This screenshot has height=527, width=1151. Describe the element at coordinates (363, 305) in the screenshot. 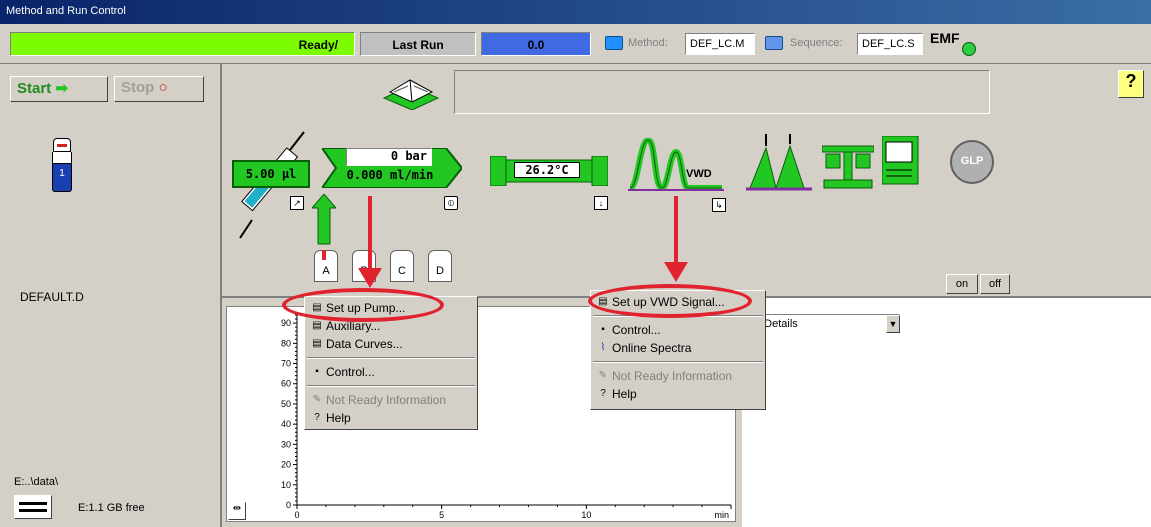

I see `set-up-pump-highlight` at that location.